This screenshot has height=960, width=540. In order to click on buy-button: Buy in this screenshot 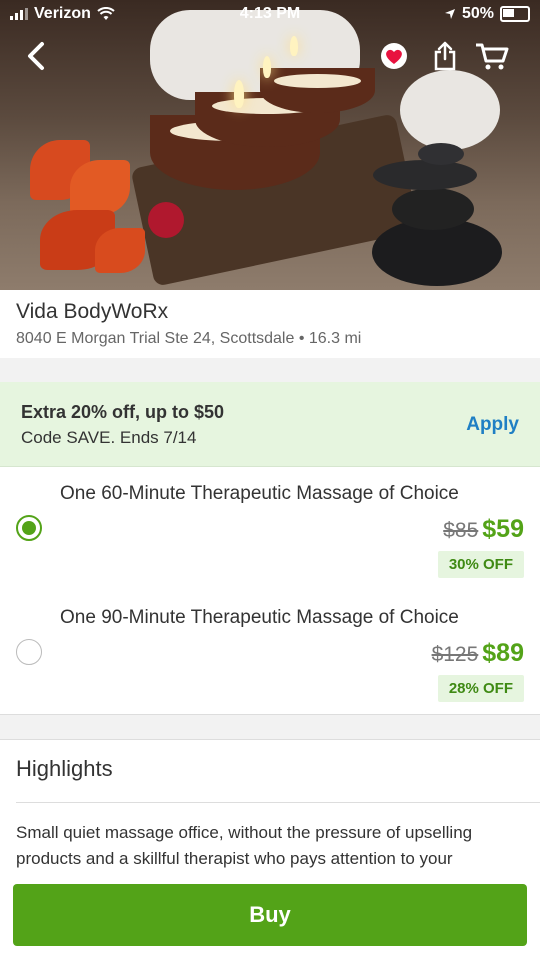, I will do `click(270, 915)`.